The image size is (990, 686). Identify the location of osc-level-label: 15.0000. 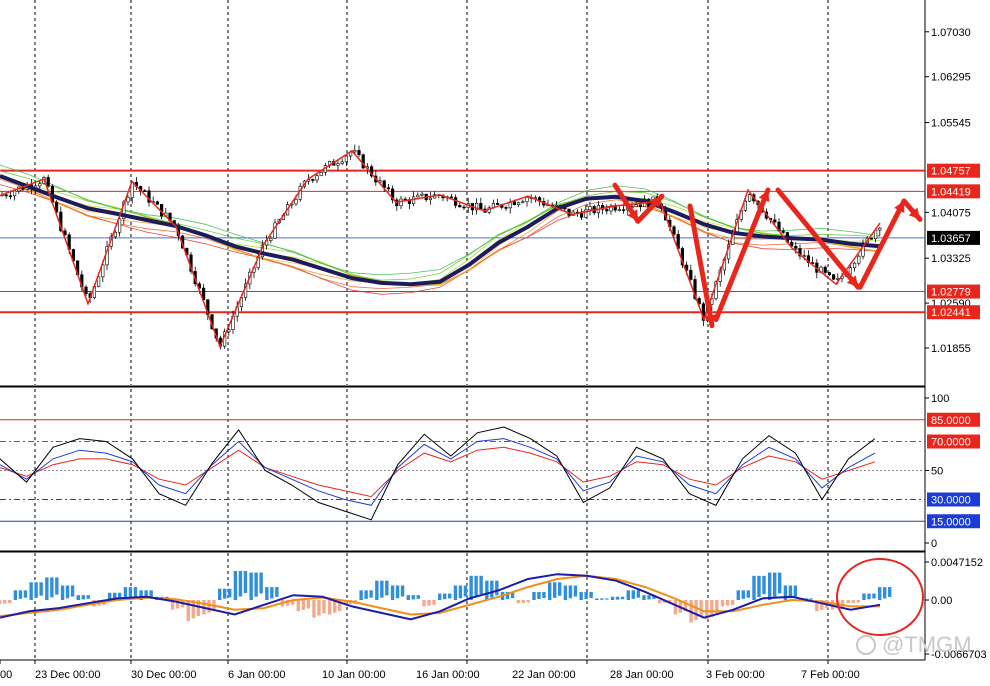
(951, 522).